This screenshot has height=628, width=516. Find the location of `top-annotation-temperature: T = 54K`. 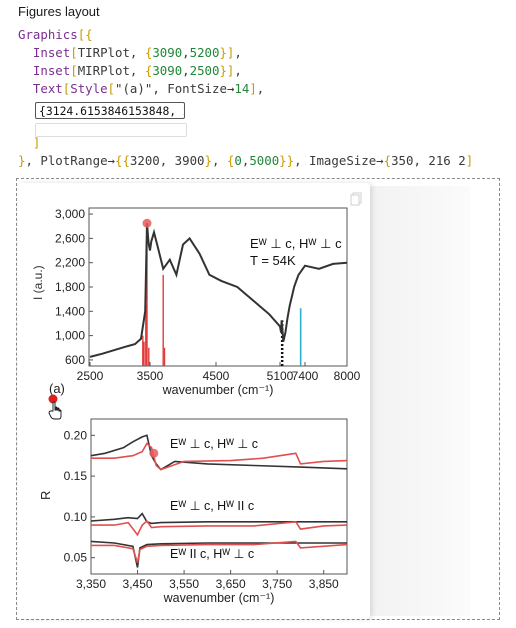

top-annotation-temperature: T = 54K is located at coordinates (273, 260).